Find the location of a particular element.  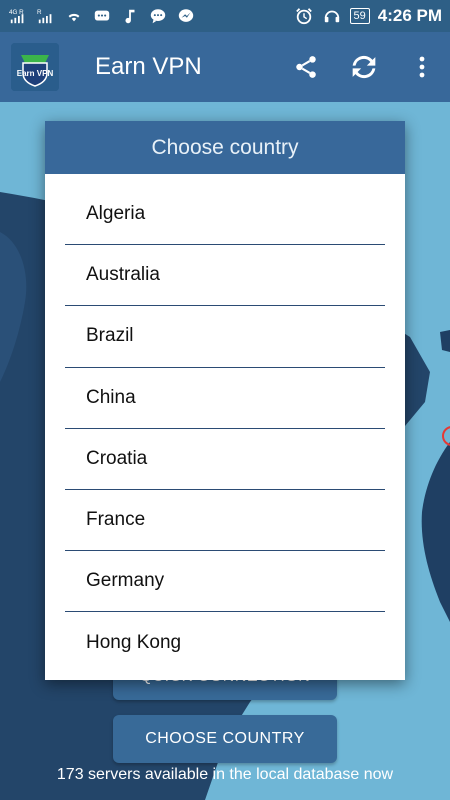

app-bar: Earn VPN Earn VPN is located at coordinates (225, 67).